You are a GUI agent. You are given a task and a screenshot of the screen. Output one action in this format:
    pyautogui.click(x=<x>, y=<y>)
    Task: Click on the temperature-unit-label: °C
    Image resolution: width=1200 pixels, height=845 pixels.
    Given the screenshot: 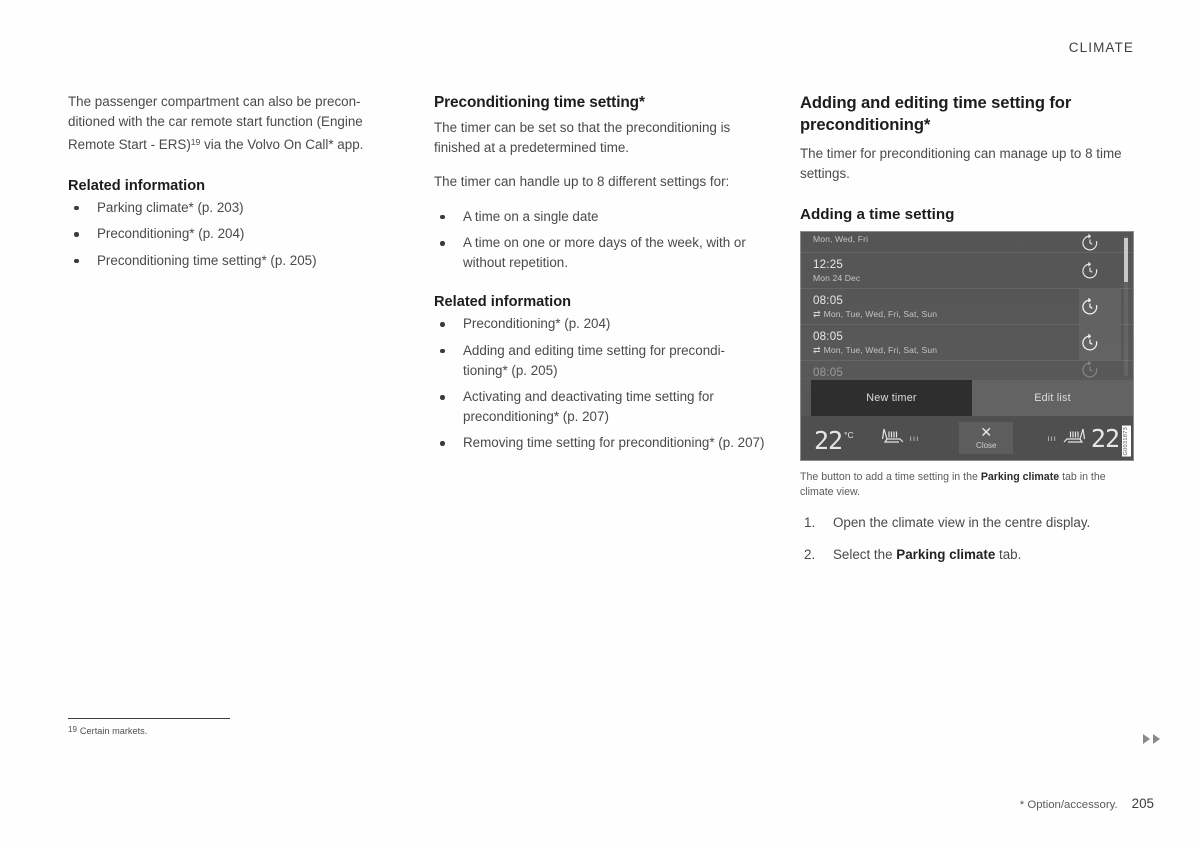 What is the action you would take?
    pyautogui.click(x=849, y=435)
    